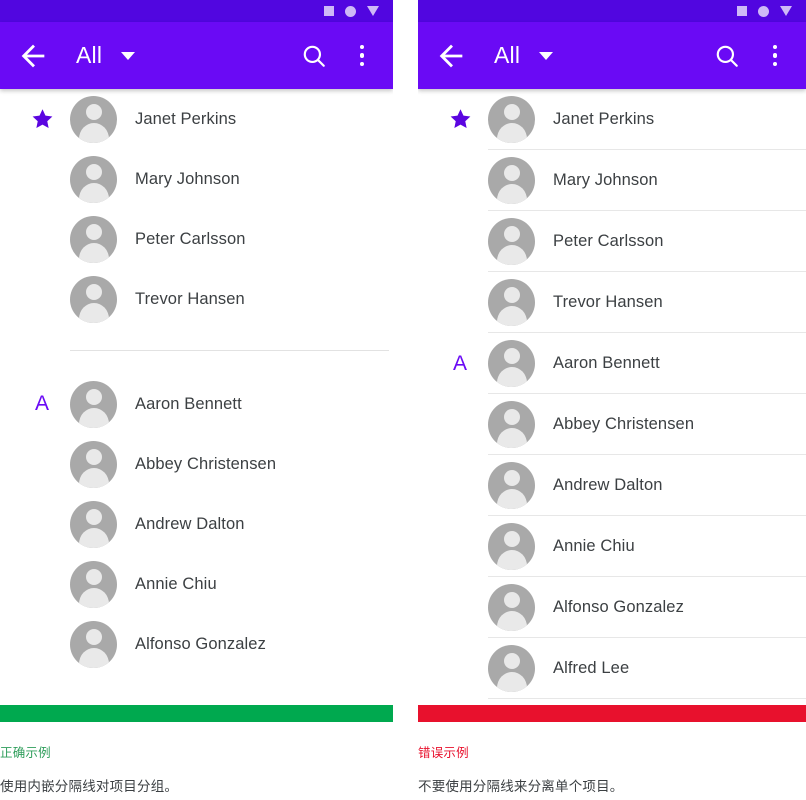 This screenshot has height=800, width=806. I want to click on item-divider, so click(647, 698).